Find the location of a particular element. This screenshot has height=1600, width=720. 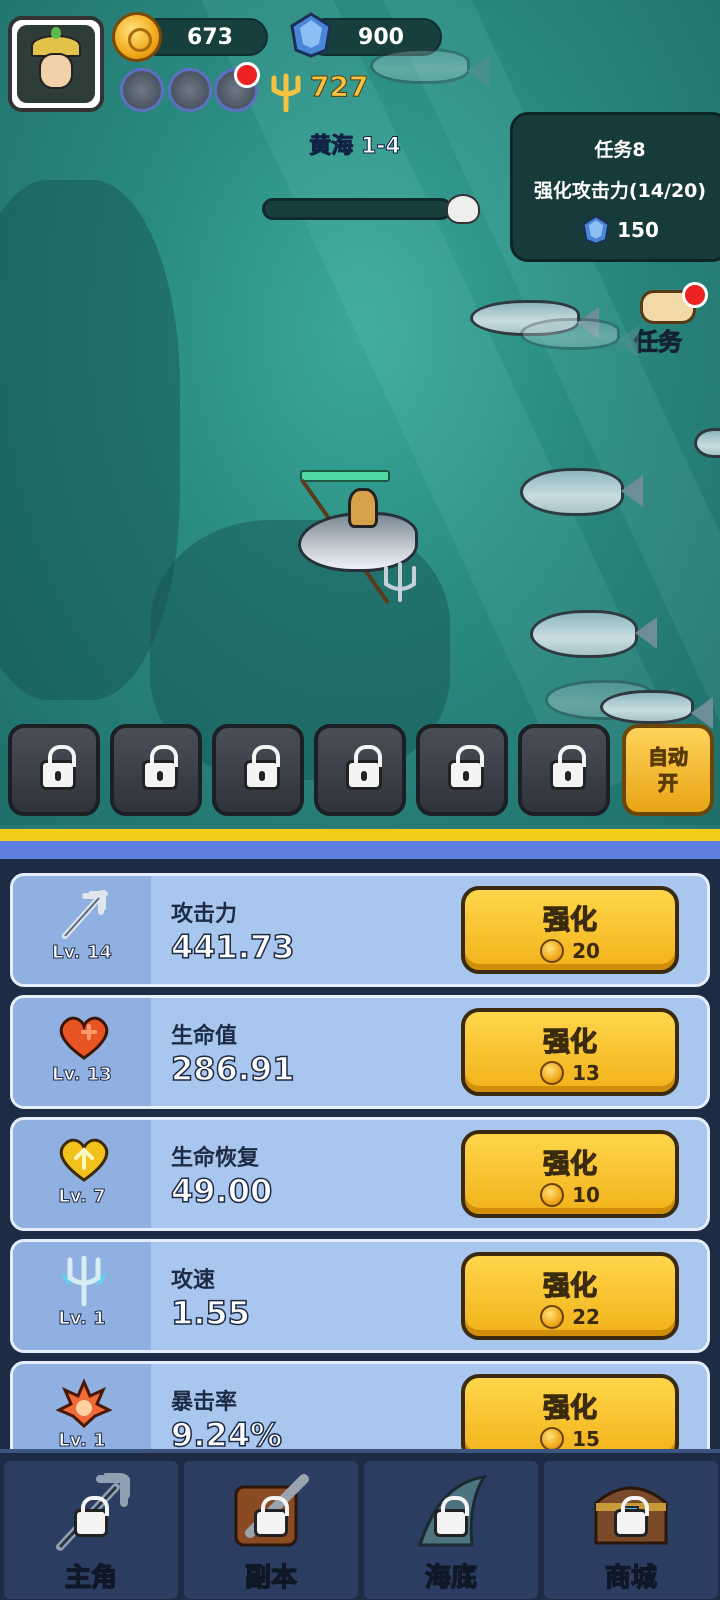

upgrade-cost: 20 is located at coordinates (570, 950).